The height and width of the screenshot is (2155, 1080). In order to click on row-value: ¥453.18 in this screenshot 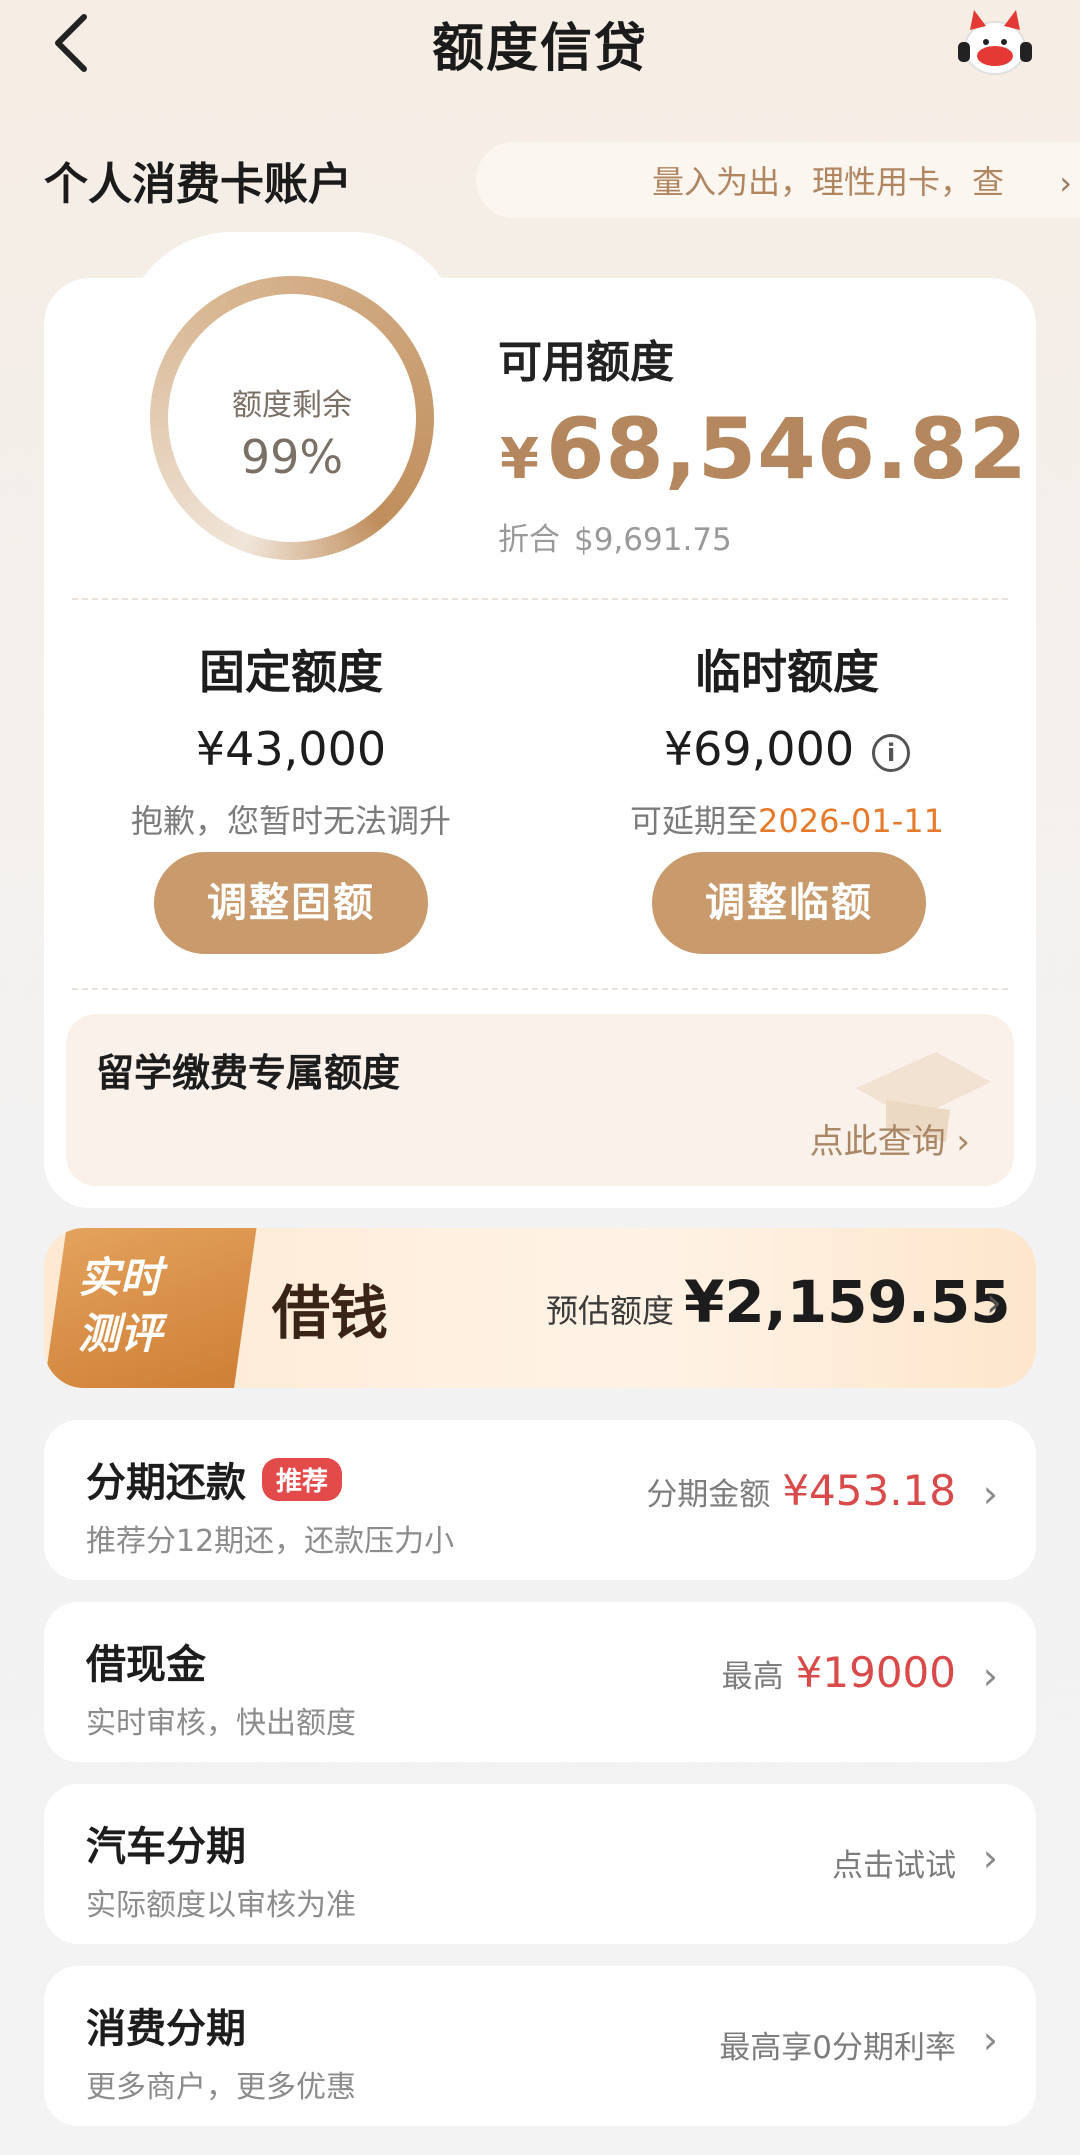, I will do `click(869, 1490)`.